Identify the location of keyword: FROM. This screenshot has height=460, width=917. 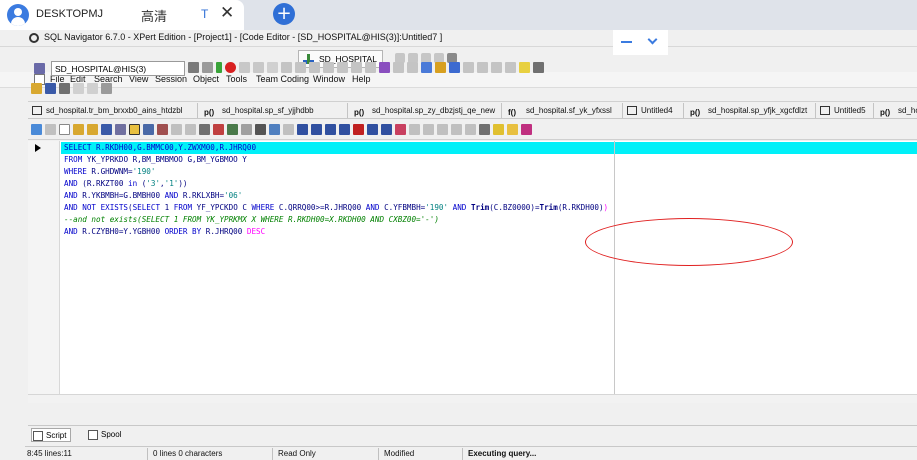
(183, 207).